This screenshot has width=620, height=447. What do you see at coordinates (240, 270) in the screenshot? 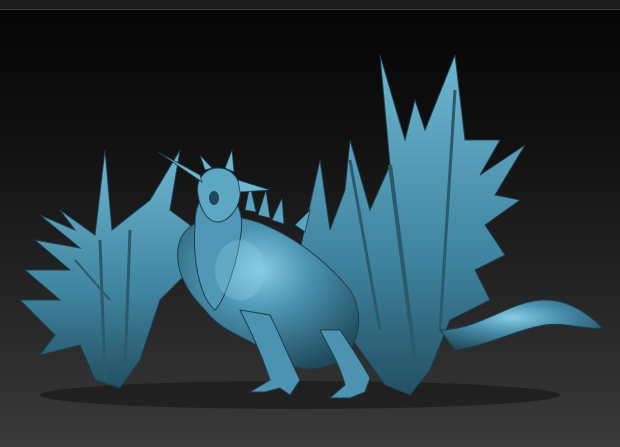
I see `belly-highlight` at bounding box center [240, 270].